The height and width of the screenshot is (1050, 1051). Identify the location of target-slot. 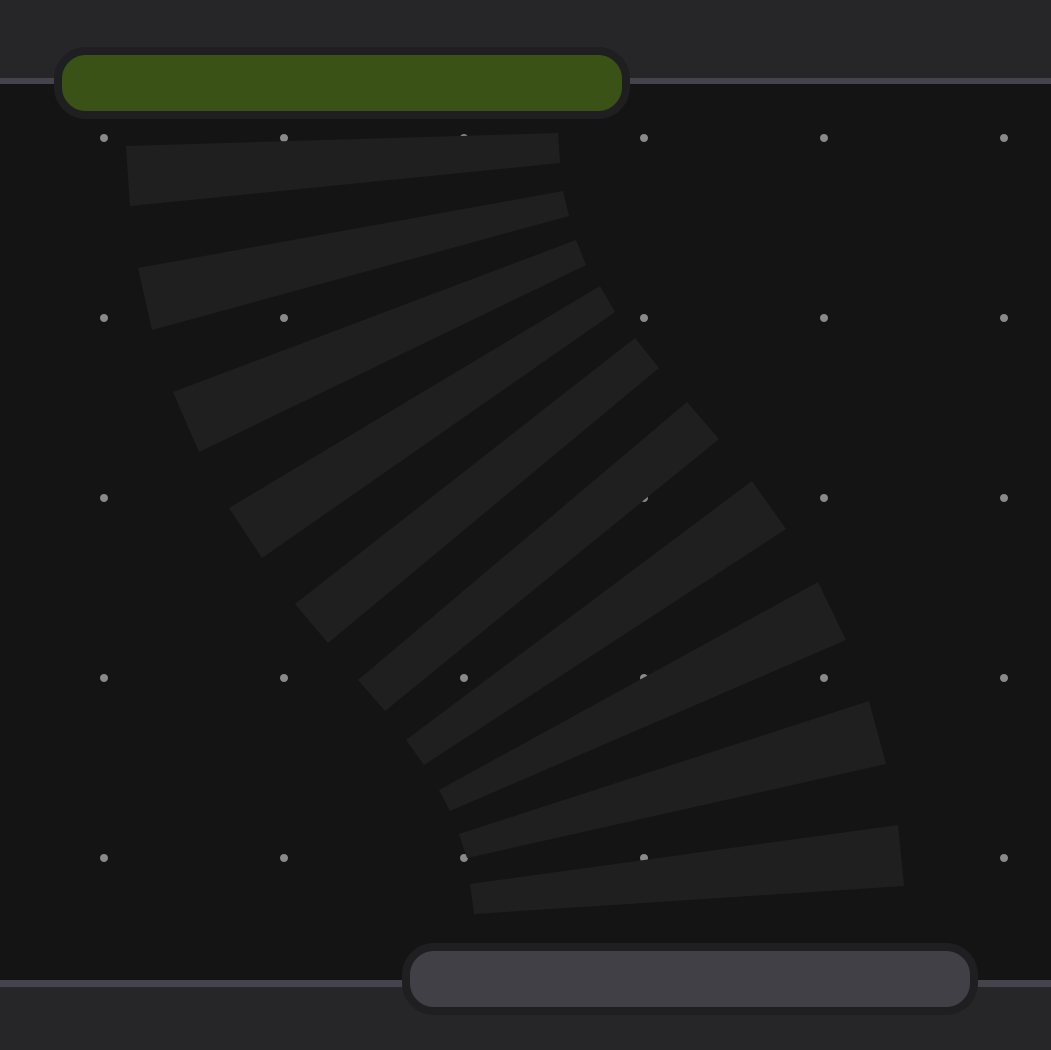
(690, 979).